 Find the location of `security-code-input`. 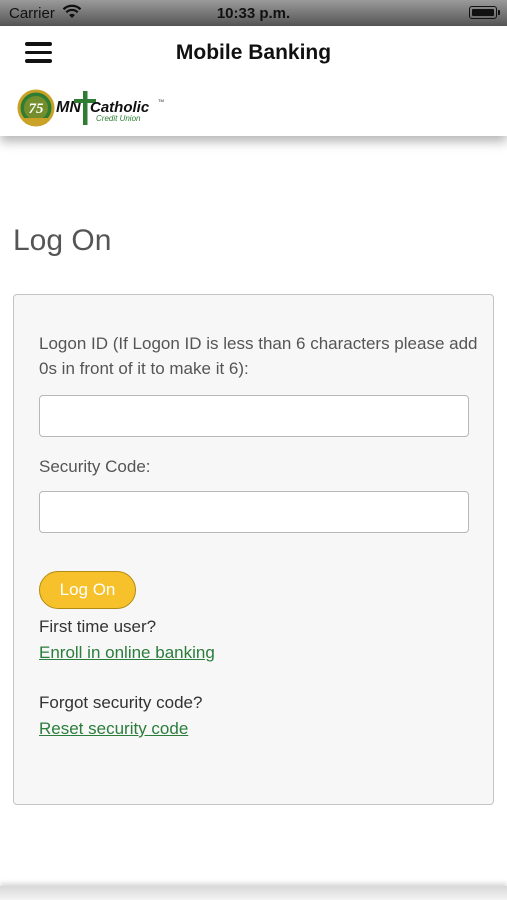

security-code-input is located at coordinates (254, 512).